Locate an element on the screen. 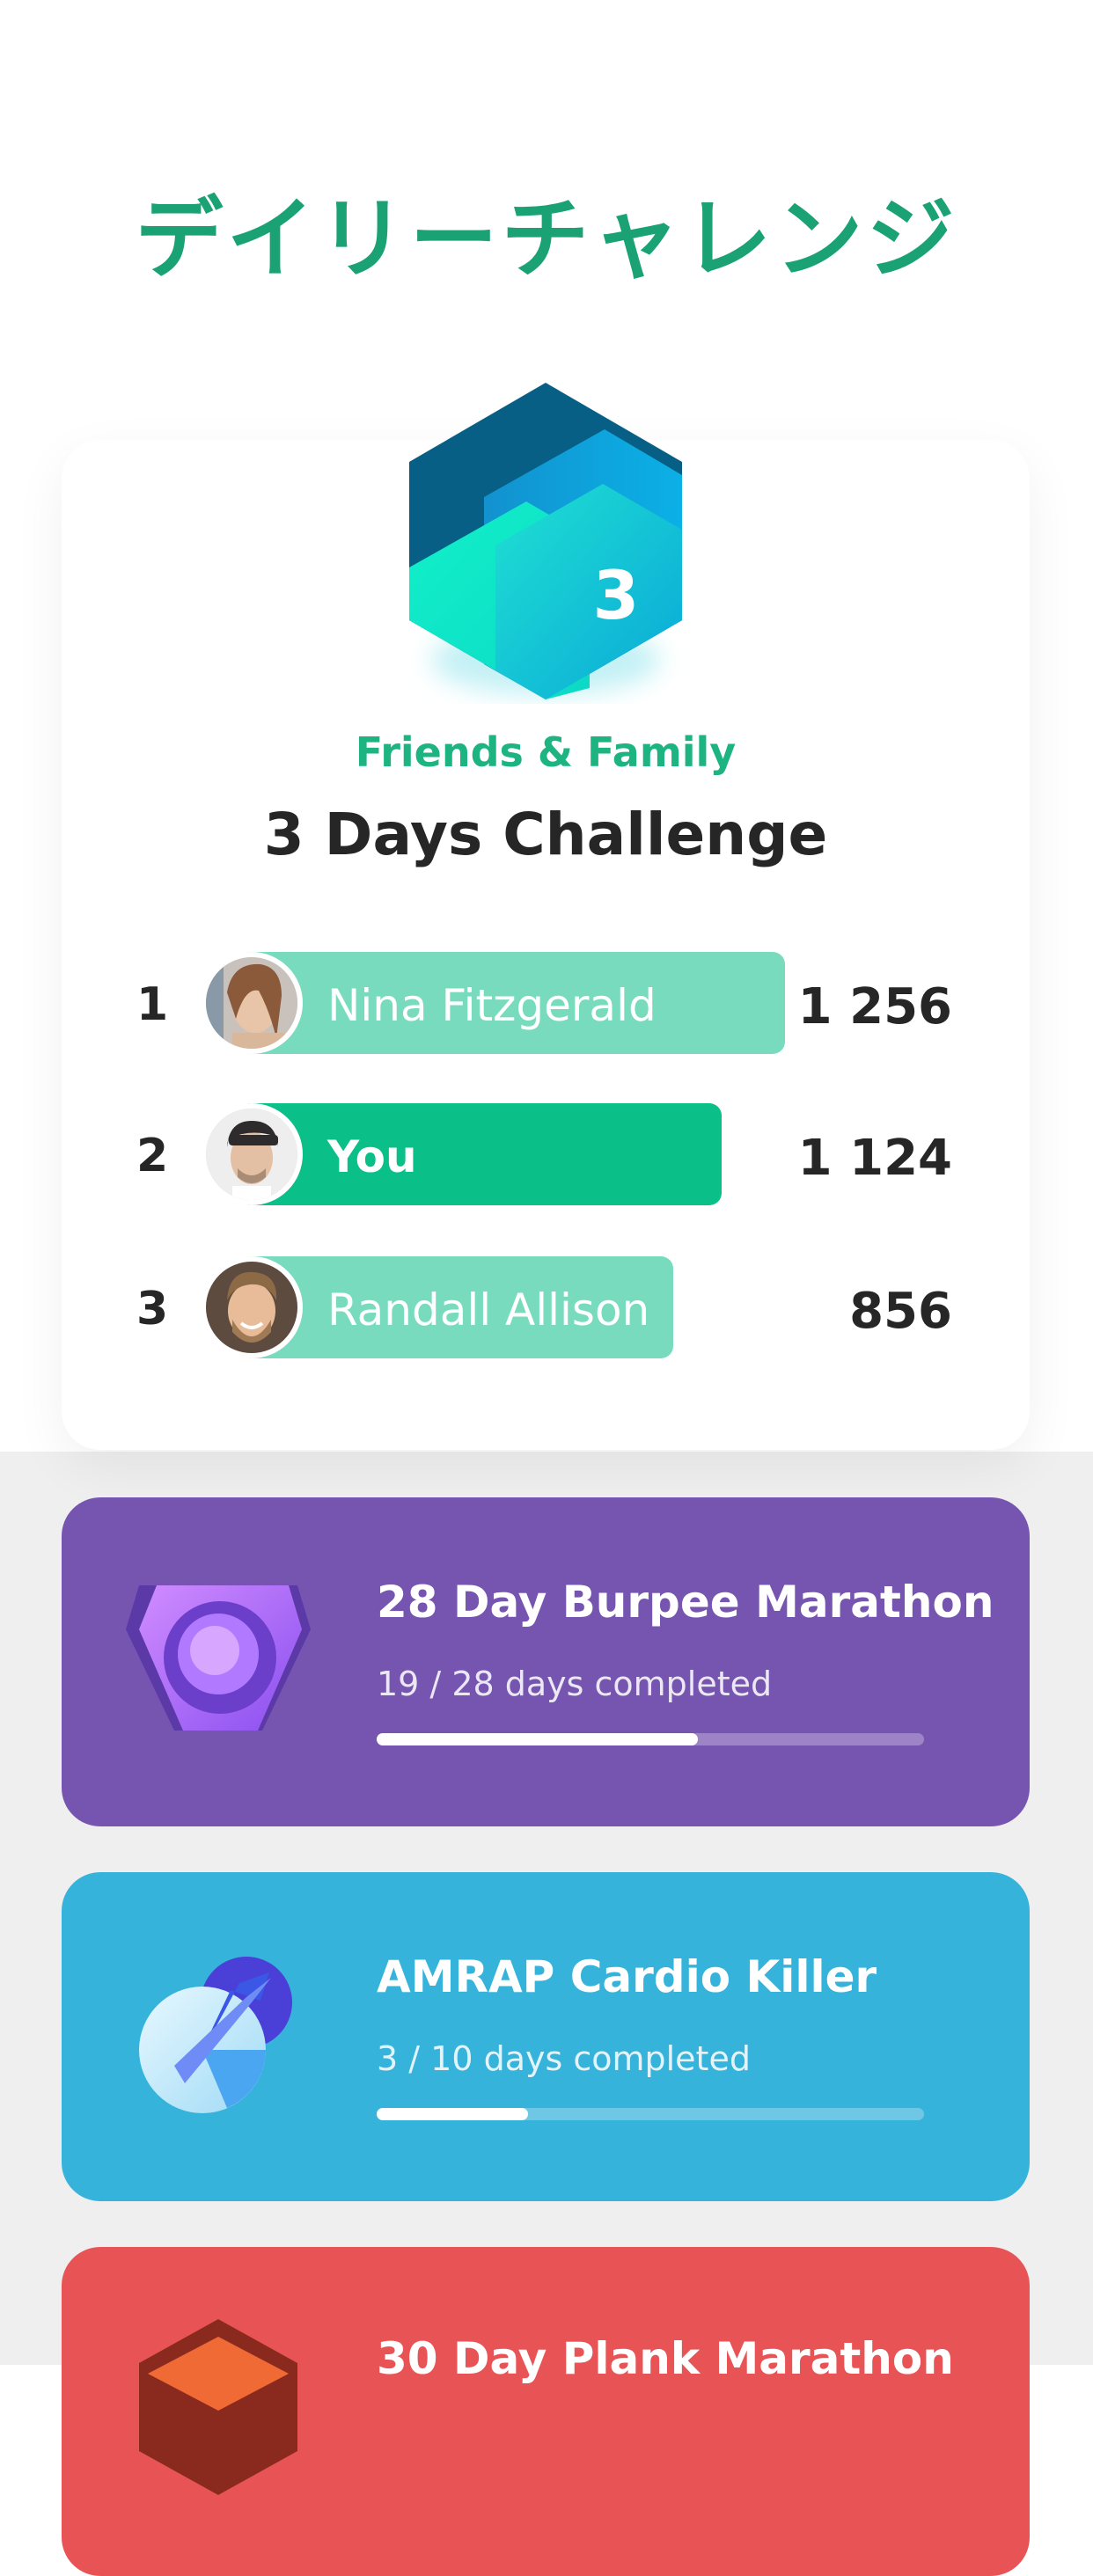 Image resolution: width=1093 pixels, height=2576 pixels. rank-number: 2 is located at coordinates (153, 1156).